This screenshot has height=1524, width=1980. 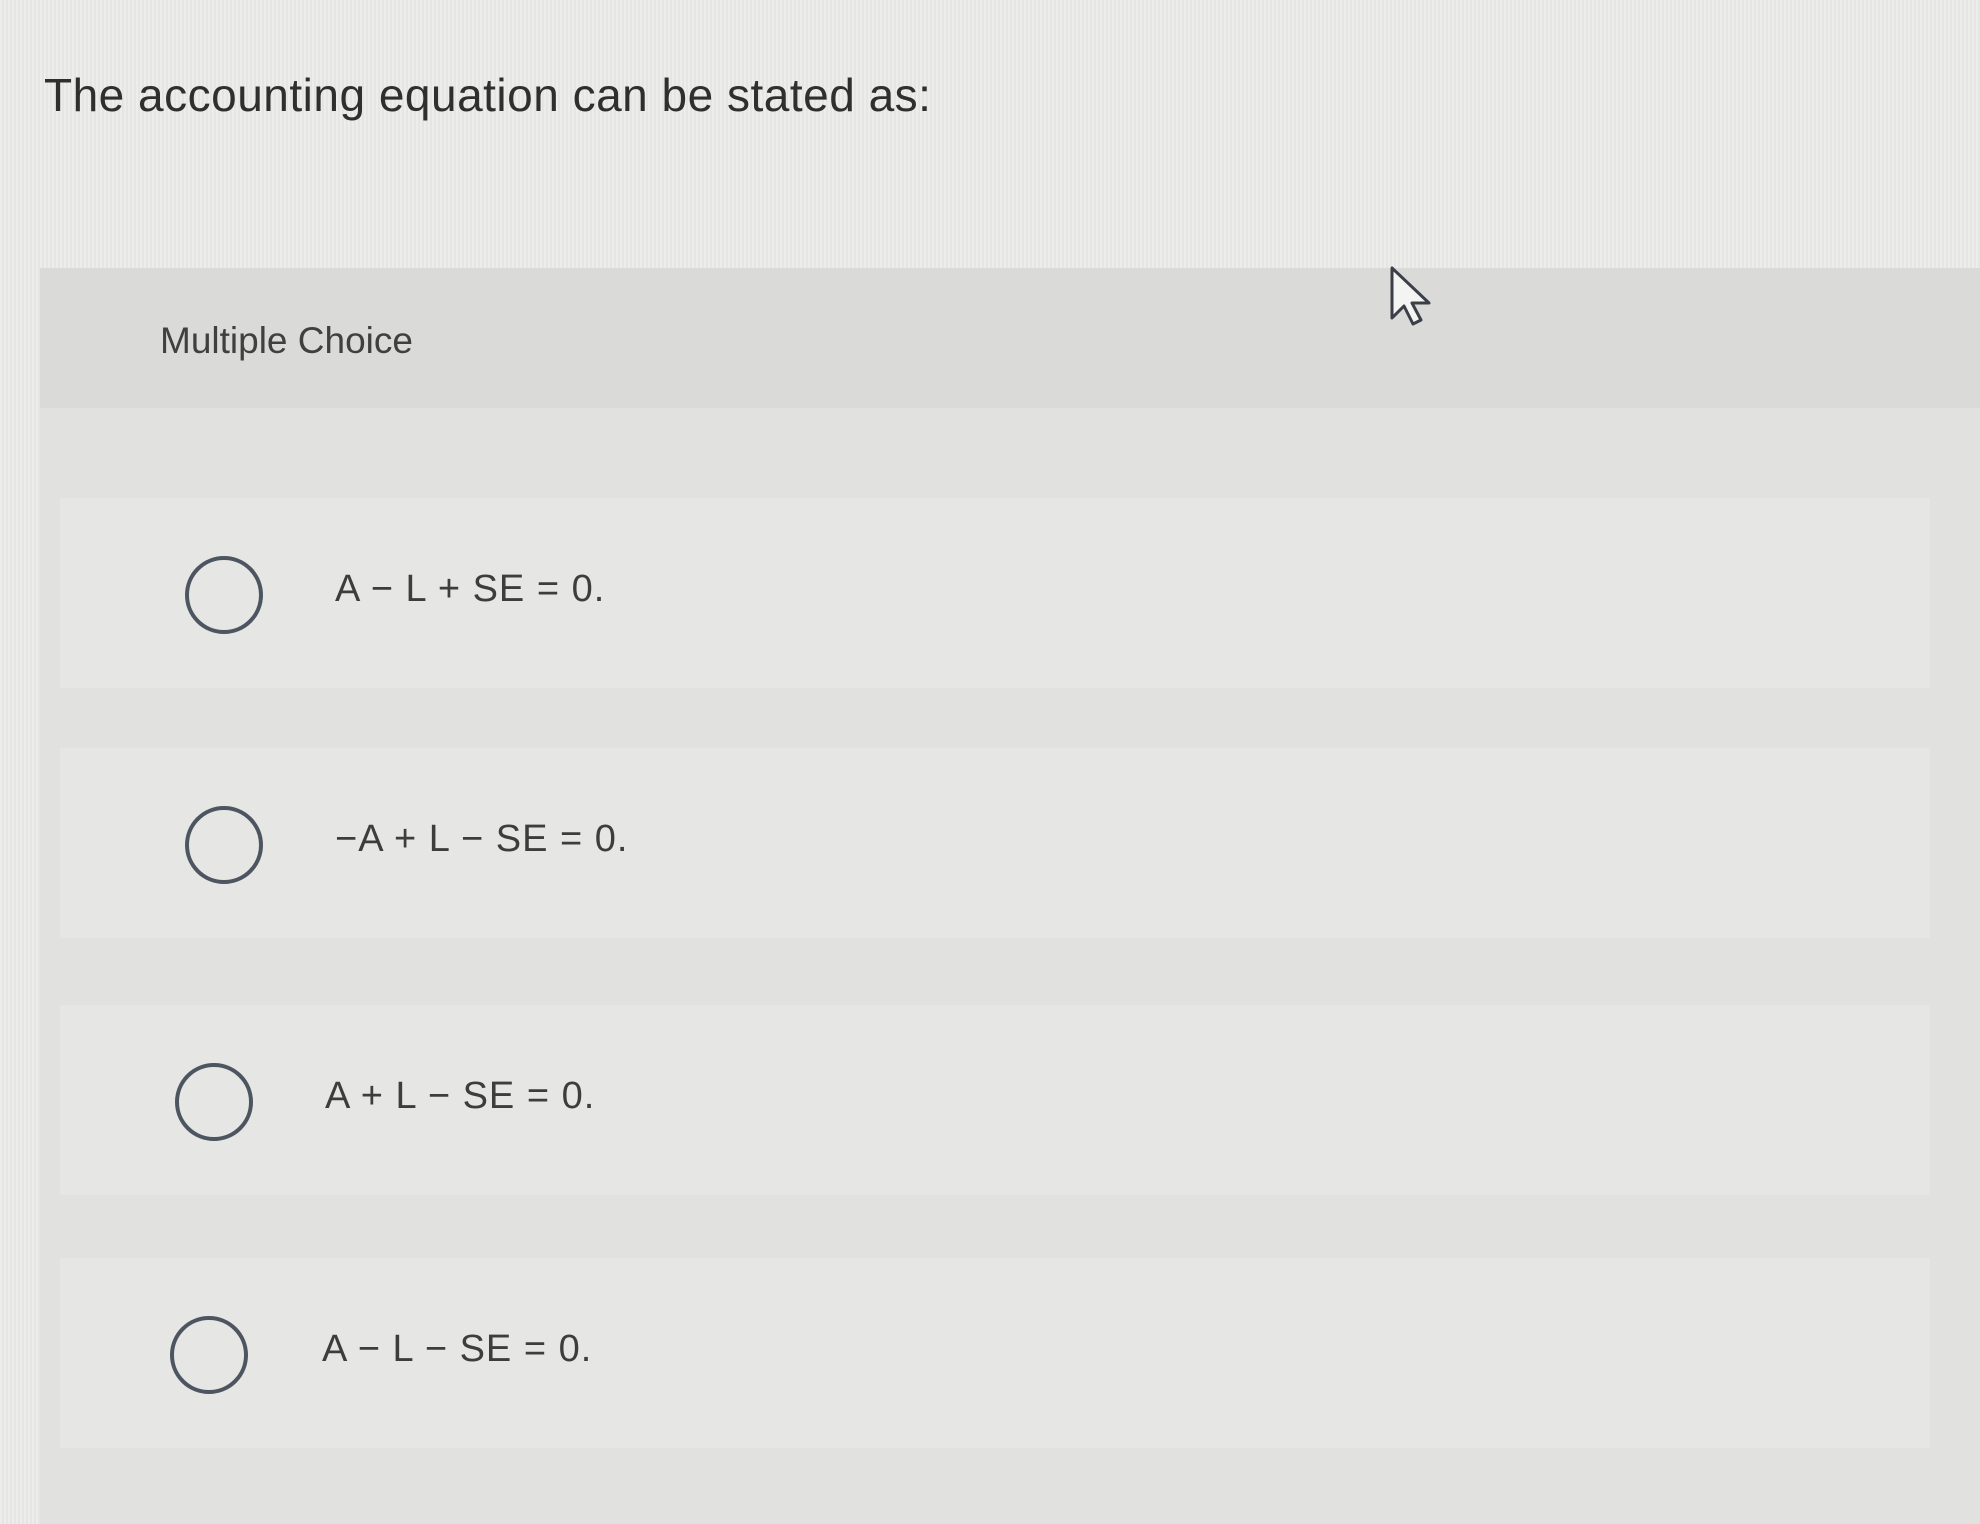 What do you see at coordinates (995, 1353) in the screenshot?
I see `answer-option-4: A − L − SE = 0.` at bounding box center [995, 1353].